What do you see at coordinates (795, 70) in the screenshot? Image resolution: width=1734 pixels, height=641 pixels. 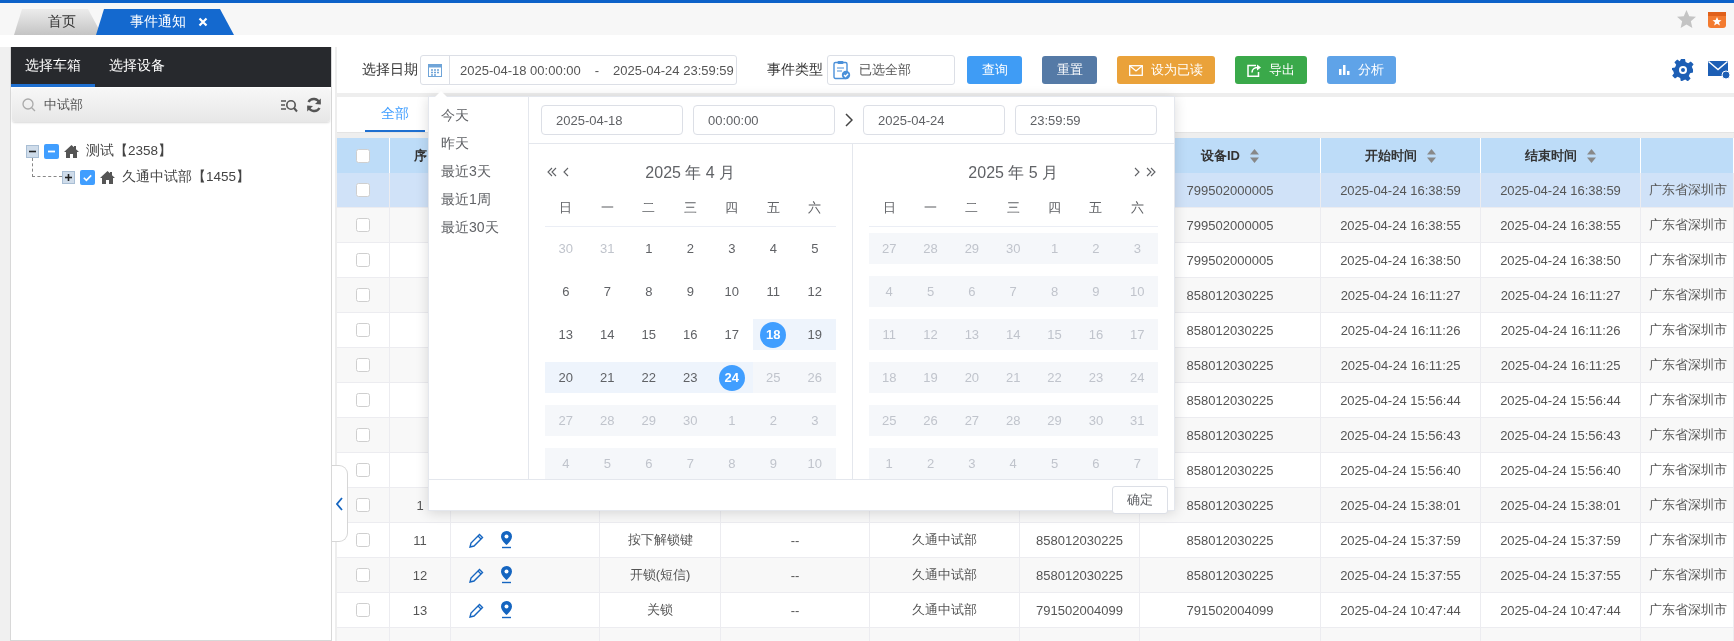 I see `field-label: 事件类型` at bounding box center [795, 70].